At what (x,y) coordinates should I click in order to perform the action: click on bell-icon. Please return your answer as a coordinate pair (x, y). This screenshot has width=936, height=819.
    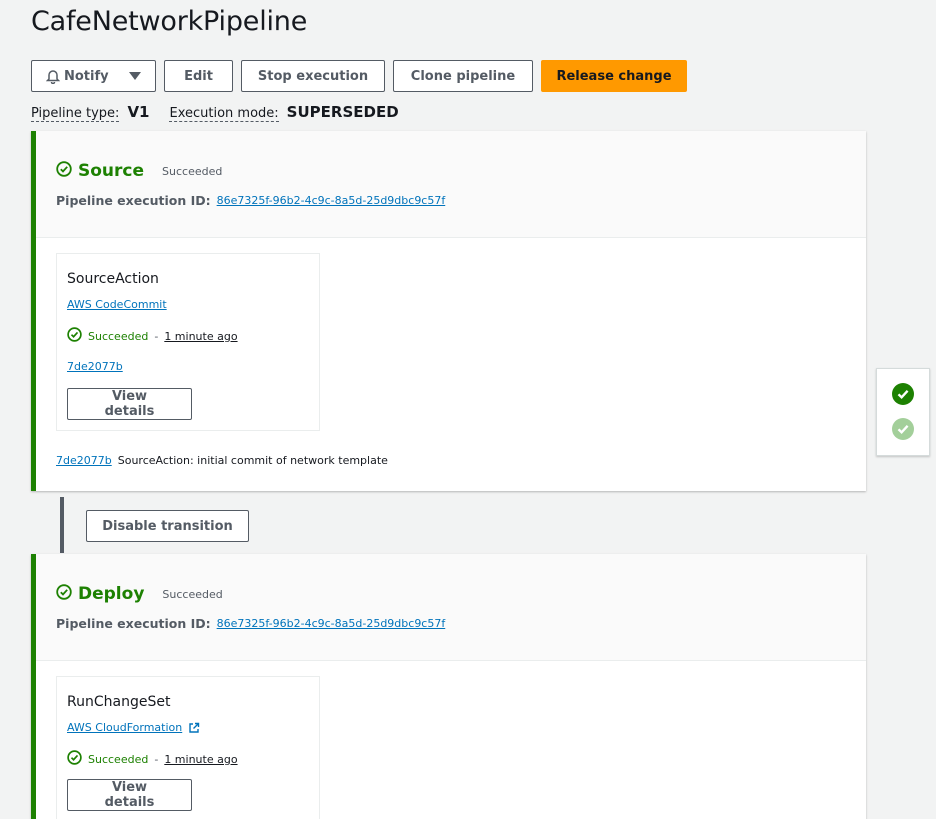
    Looking at the image, I should click on (53, 76).